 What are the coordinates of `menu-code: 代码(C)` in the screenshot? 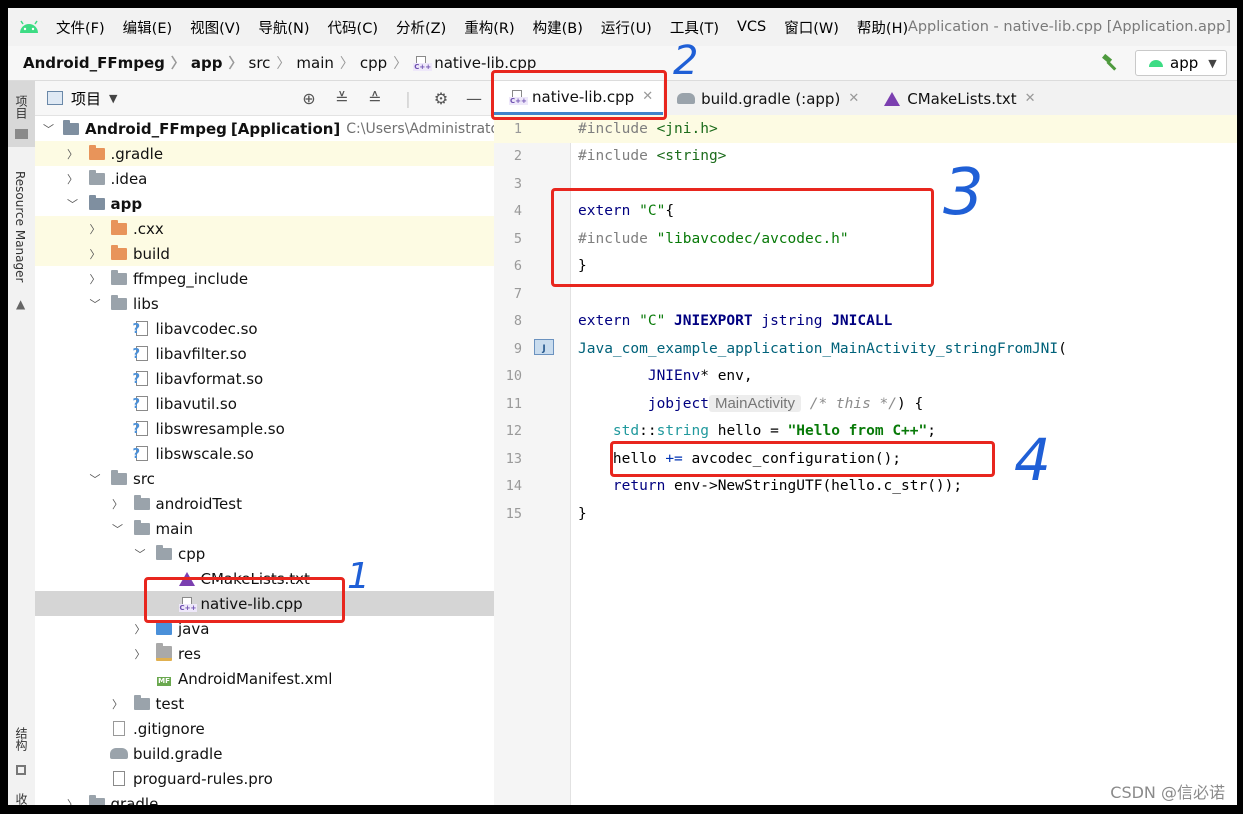 It's located at (353, 27).